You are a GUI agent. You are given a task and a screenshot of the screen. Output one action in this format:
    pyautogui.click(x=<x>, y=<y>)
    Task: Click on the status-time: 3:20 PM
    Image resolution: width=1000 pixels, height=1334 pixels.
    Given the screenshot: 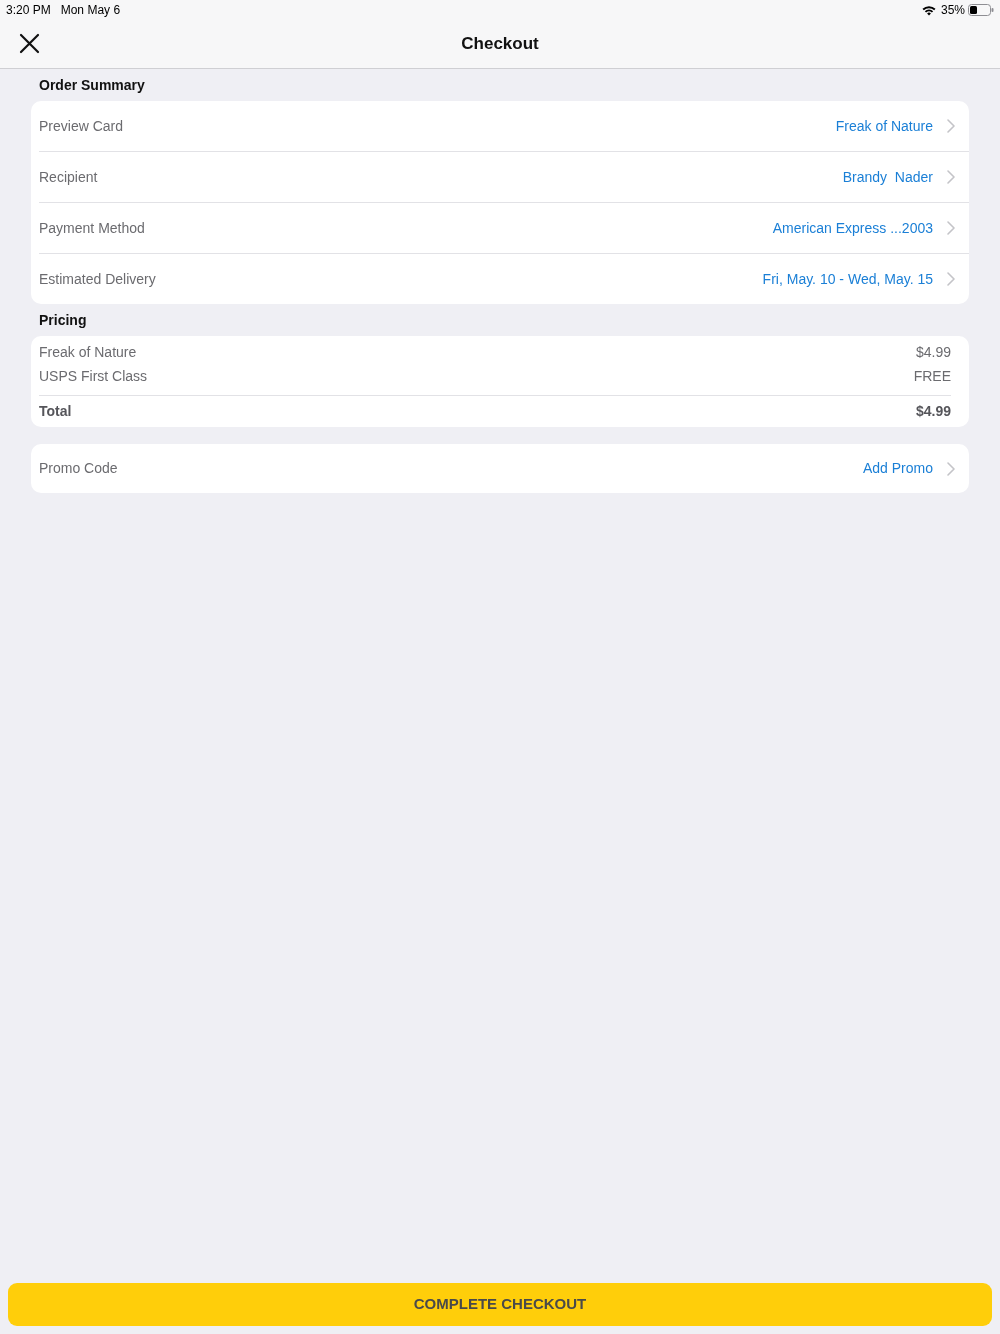 What is the action you would take?
    pyautogui.click(x=28, y=10)
    